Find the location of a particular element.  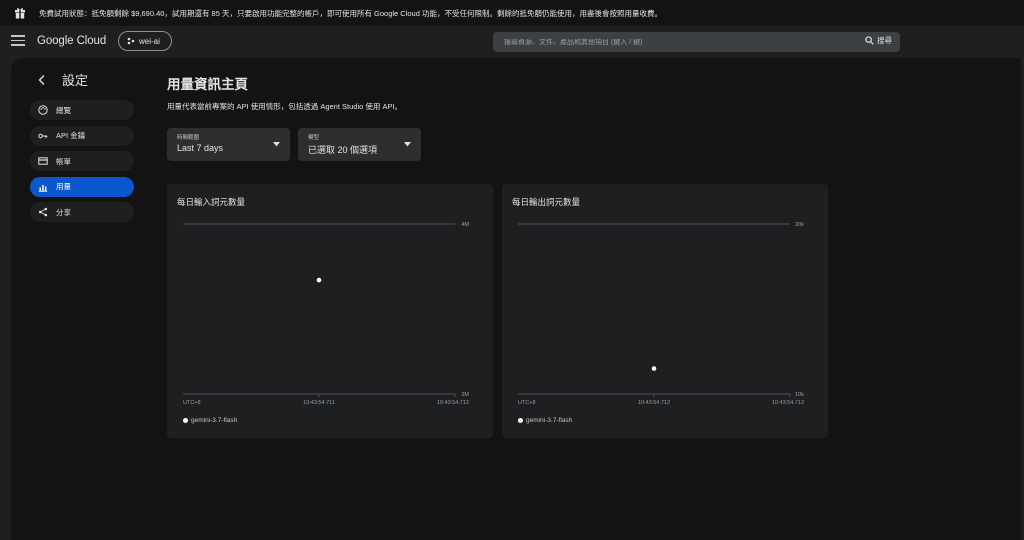

nav-item-label: 分享 is located at coordinates (63, 212).